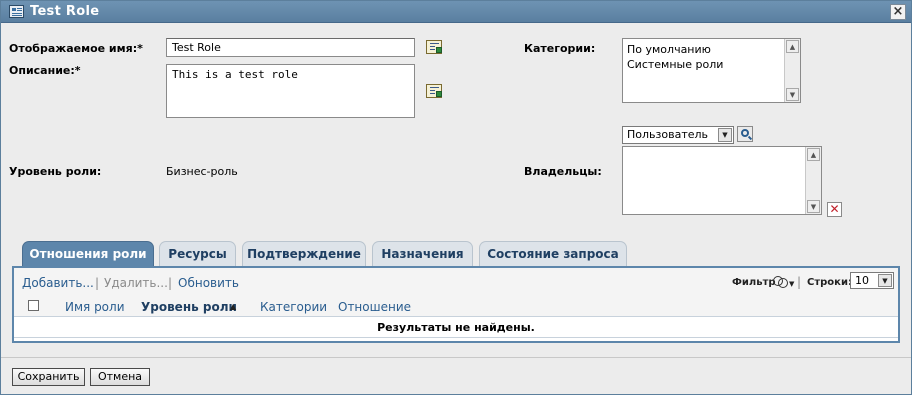 This screenshot has width=912, height=395. Describe the element at coordinates (834, 209) in the screenshot. I see `remove-owner-icon: ✕` at that location.